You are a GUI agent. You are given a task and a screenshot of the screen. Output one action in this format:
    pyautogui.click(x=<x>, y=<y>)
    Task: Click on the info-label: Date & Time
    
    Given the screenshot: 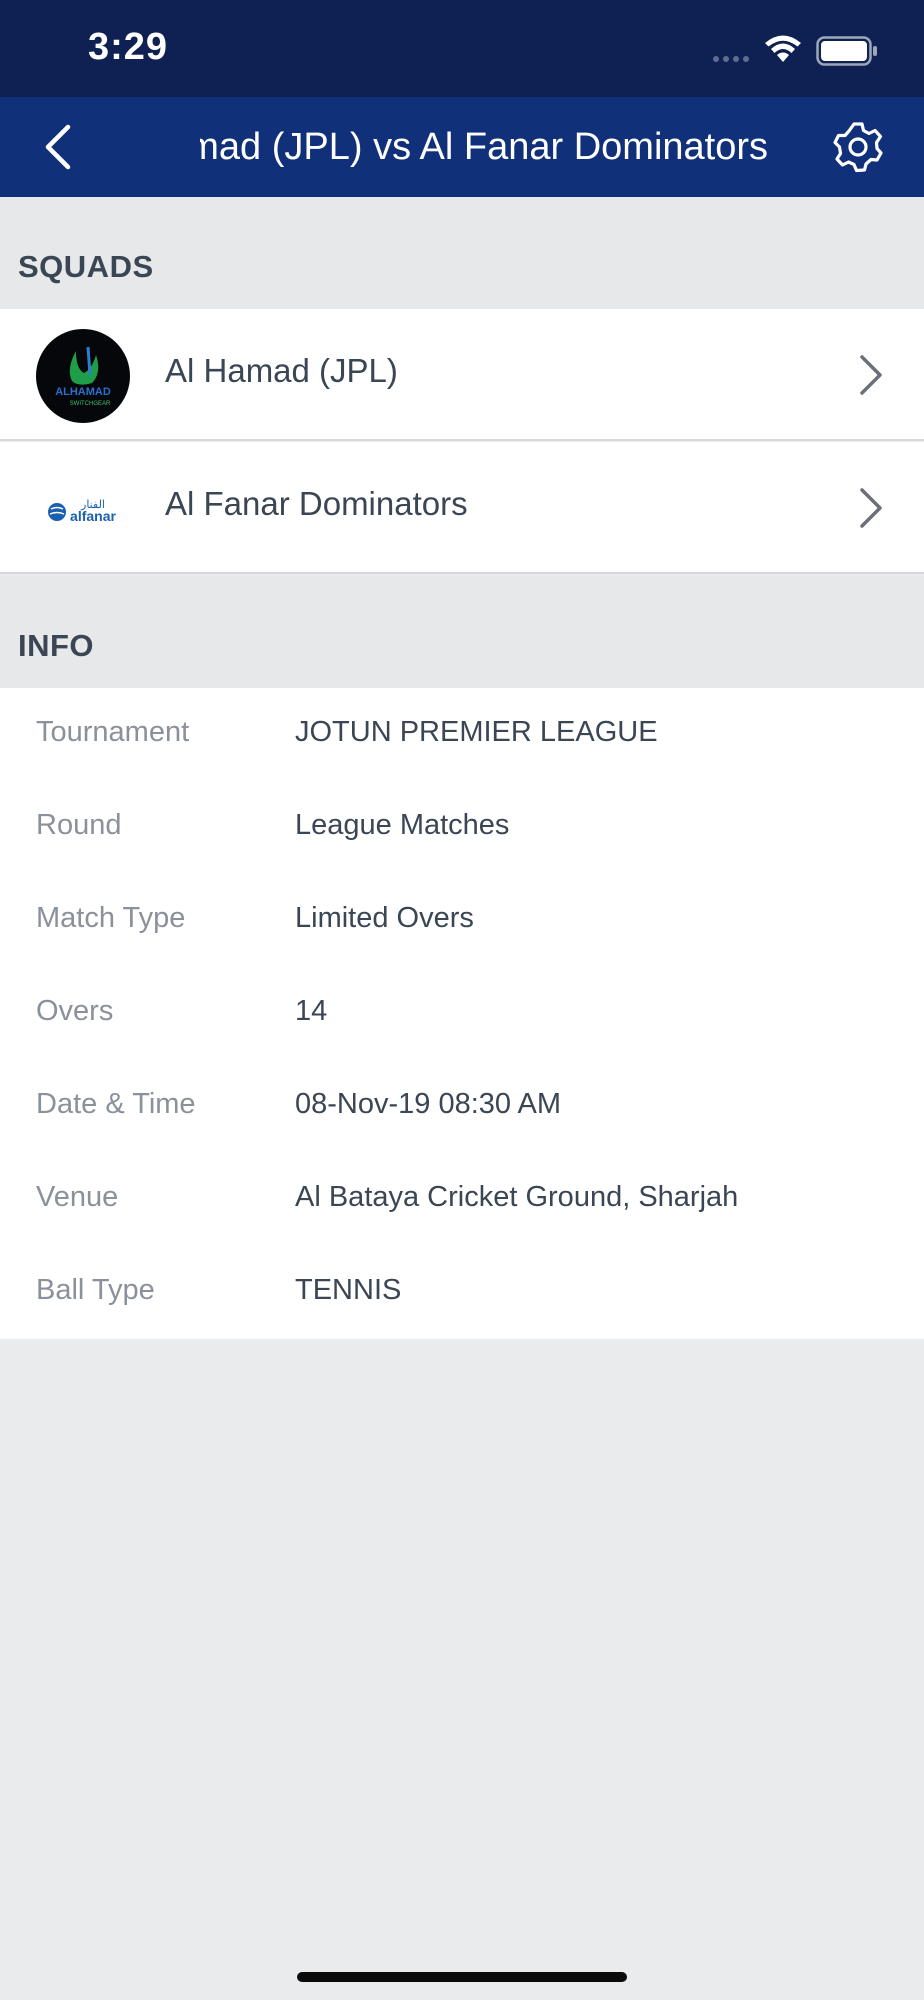 What is the action you would take?
    pyautogui.click(x=116, y=1104)
    